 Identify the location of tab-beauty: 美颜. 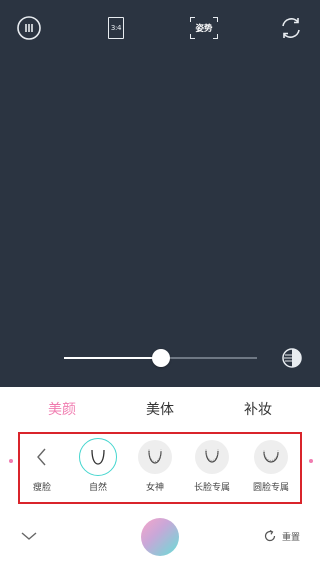
(62, 409).